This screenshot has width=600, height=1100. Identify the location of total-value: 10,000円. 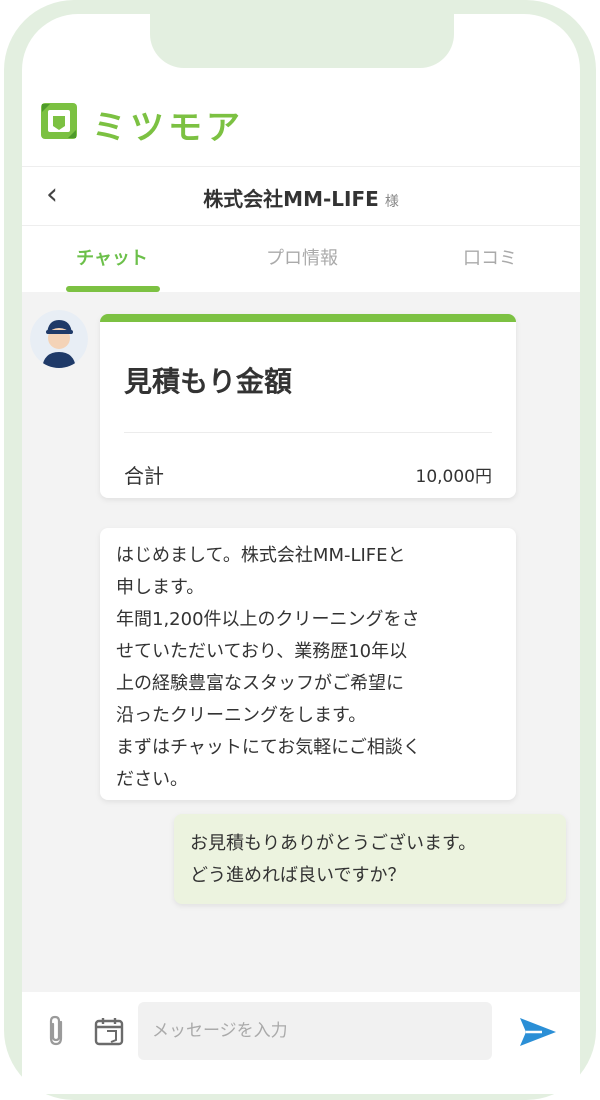
(453, 477).